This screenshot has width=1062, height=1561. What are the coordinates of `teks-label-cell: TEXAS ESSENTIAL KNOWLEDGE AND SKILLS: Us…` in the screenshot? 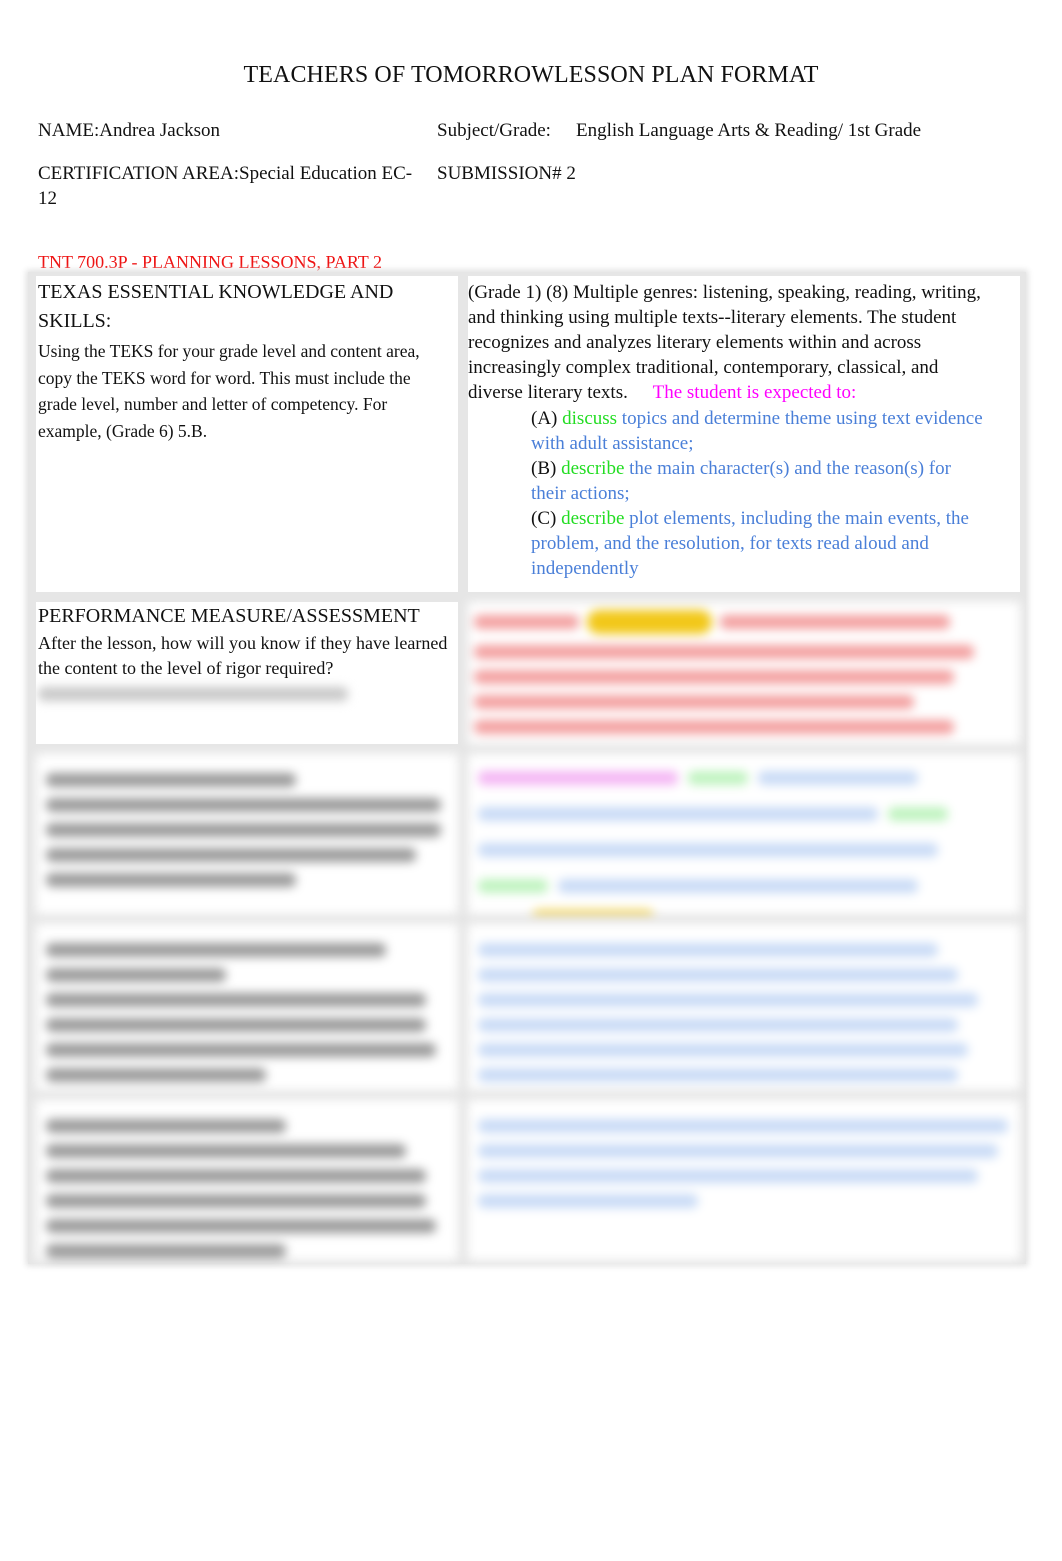 It's located at (247, 434).